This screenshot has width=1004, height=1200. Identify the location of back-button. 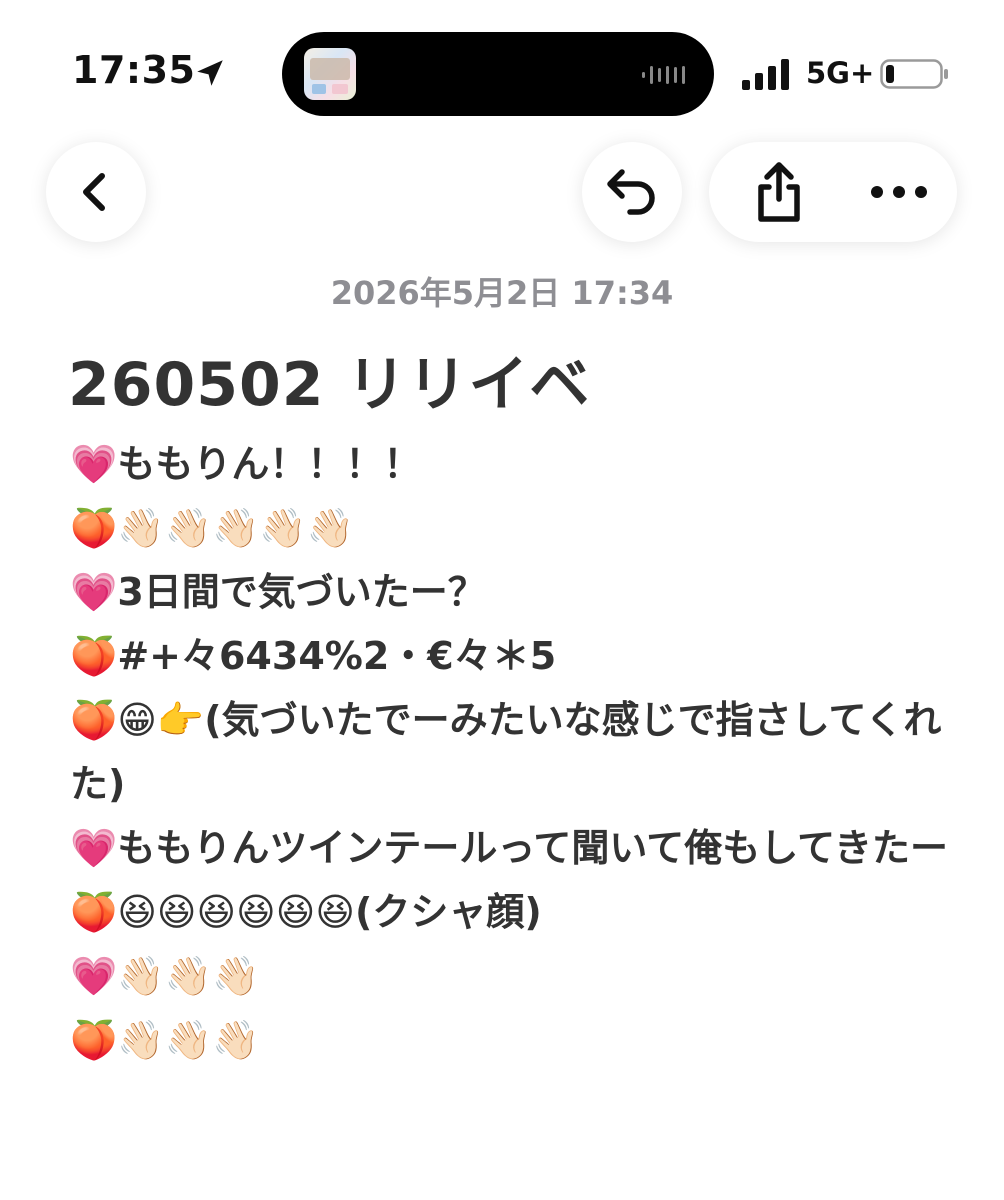
(96, 192).